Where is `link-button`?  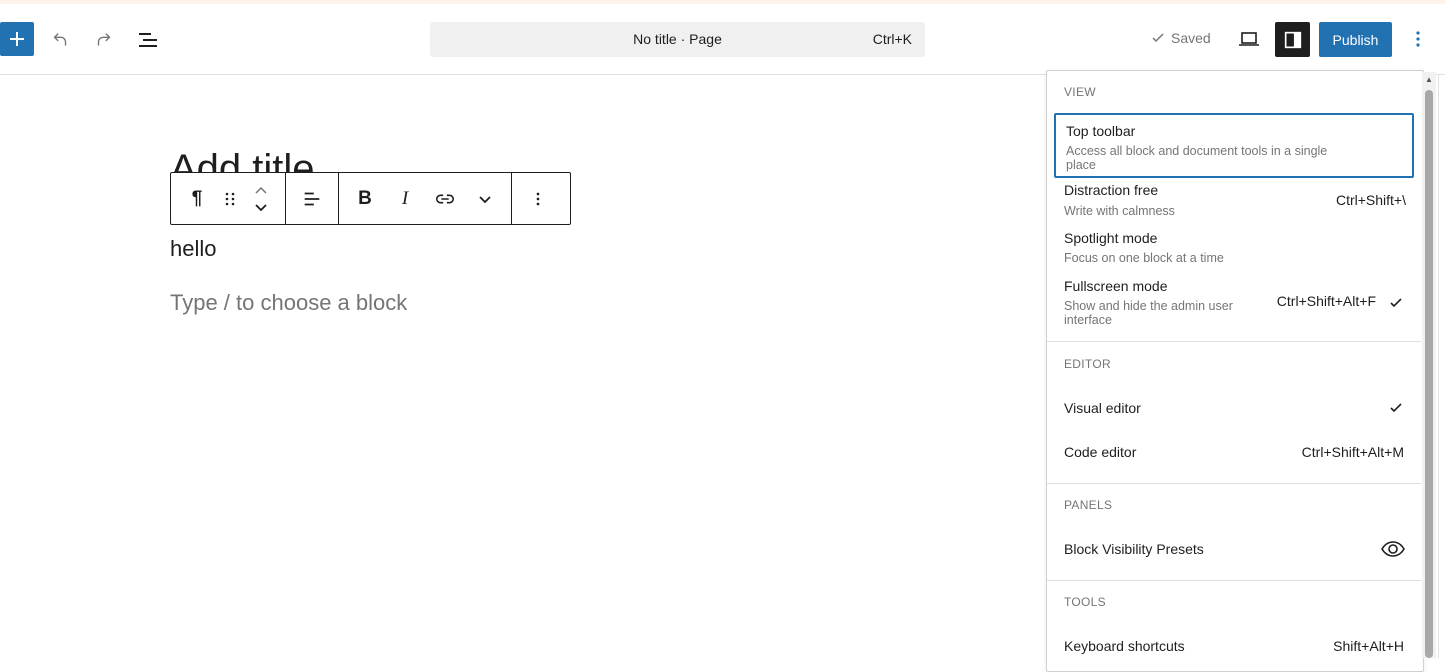 link-button is located at coordinates (445, 199).